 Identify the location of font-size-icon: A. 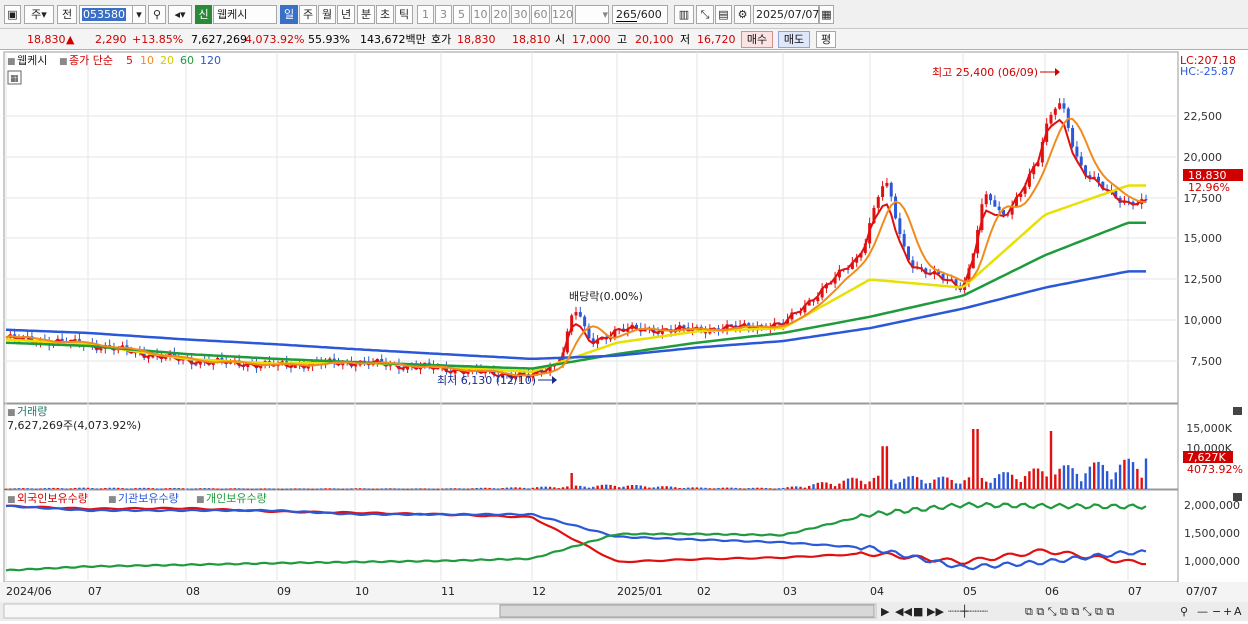
(1238, 611).